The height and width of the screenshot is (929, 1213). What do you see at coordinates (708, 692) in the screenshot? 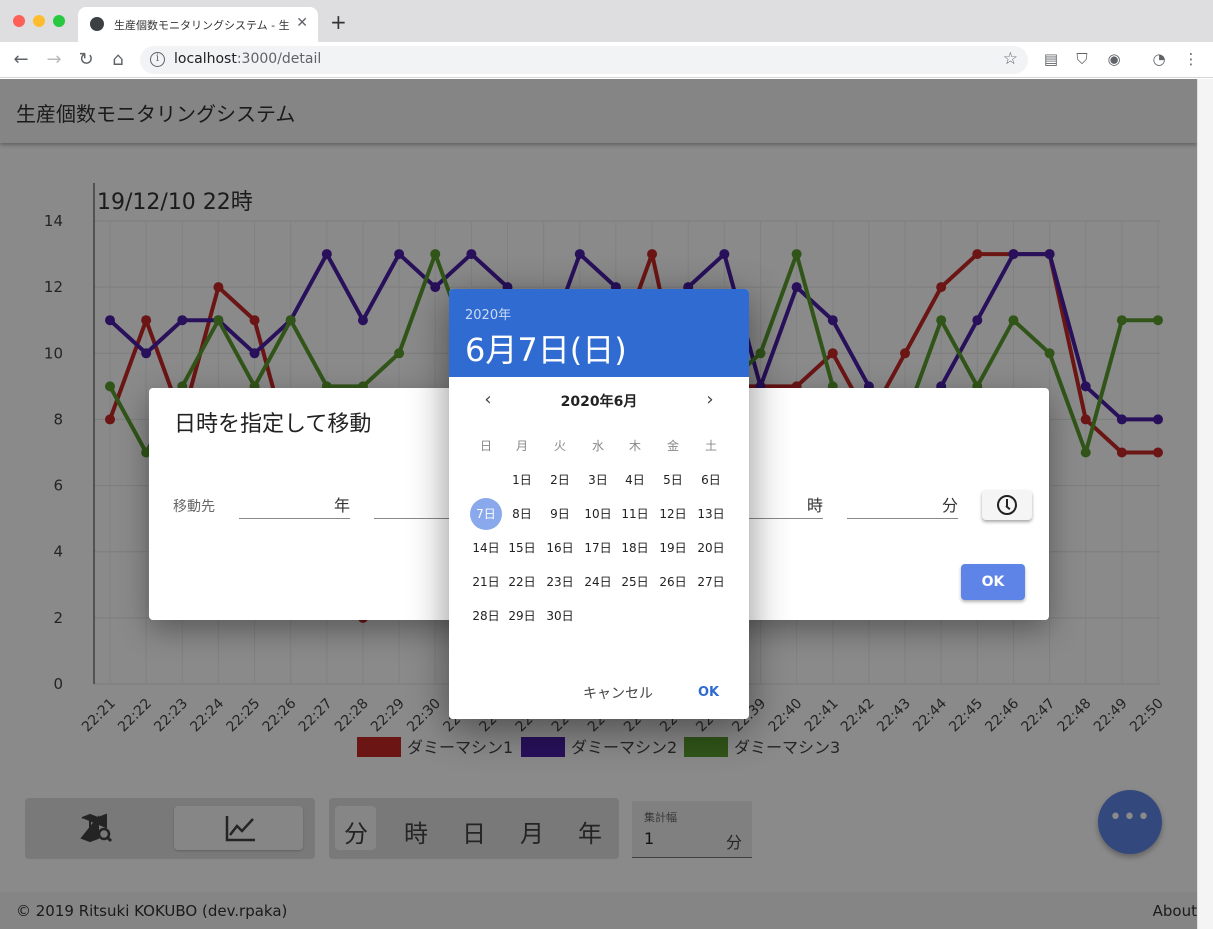
I see `picker-ok-button: OK` at bounding box center [708, 692].